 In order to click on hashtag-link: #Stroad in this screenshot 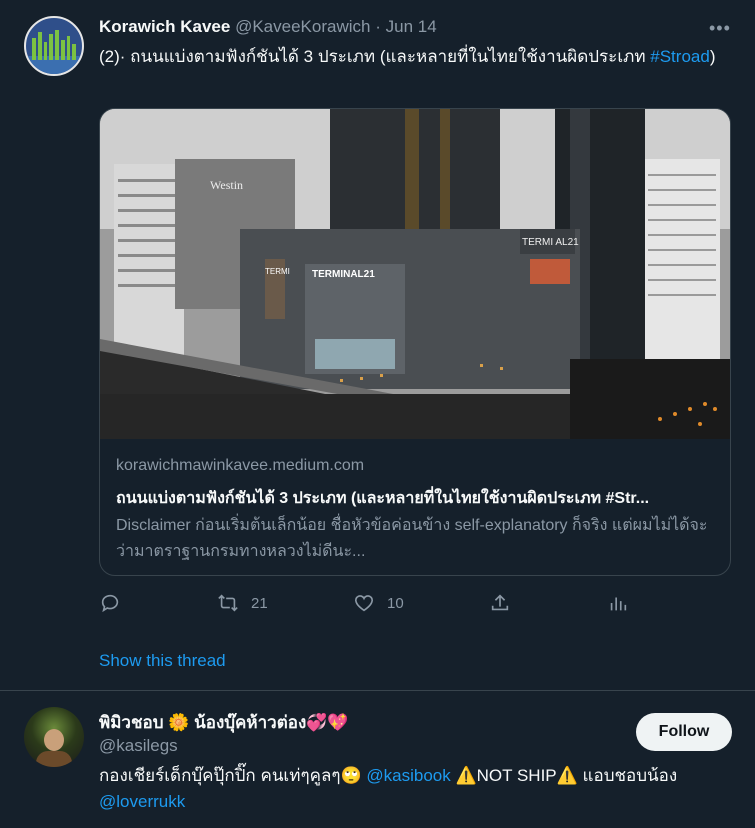, I will do `click(680, 56)`.